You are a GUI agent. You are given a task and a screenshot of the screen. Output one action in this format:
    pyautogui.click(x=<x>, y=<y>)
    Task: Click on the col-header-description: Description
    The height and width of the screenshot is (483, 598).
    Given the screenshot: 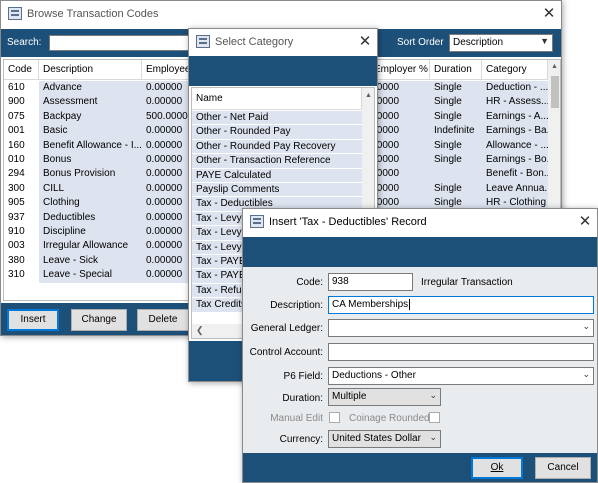 What is the action you would take?
    pyautogui.click(x=90, y=70)
    